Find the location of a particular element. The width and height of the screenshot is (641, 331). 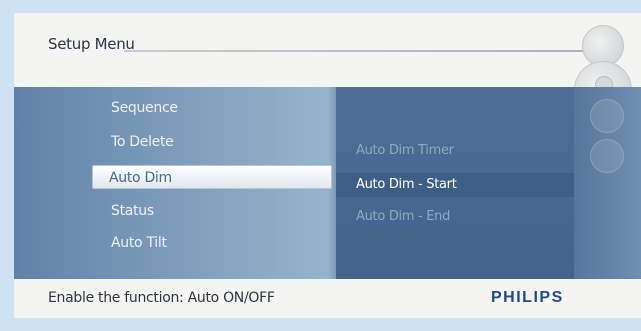

submenu-item-auto-dim-start: Auto Dim - Start is located at coordinates (455, 185).